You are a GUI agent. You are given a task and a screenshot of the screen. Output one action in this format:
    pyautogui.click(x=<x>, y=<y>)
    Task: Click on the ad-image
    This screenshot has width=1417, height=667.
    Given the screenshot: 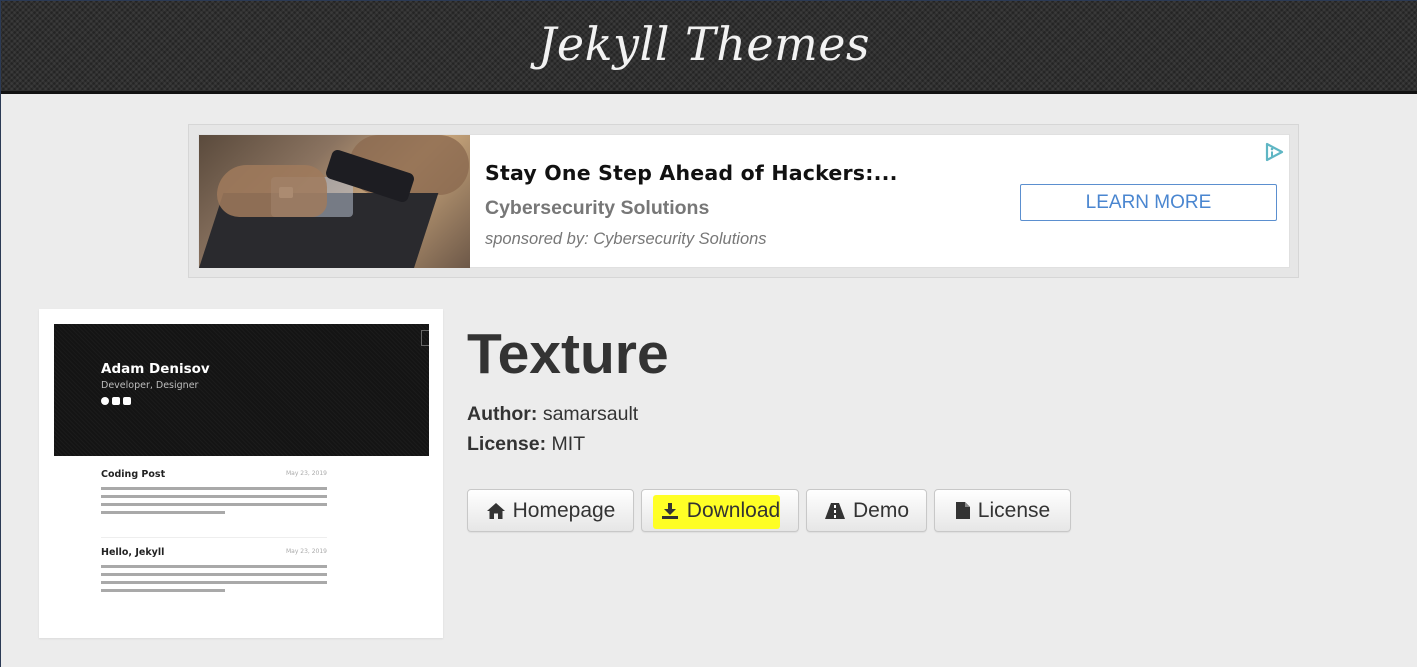 What is the action you would take?
    pyautogui.click(x=334, y=201)
    